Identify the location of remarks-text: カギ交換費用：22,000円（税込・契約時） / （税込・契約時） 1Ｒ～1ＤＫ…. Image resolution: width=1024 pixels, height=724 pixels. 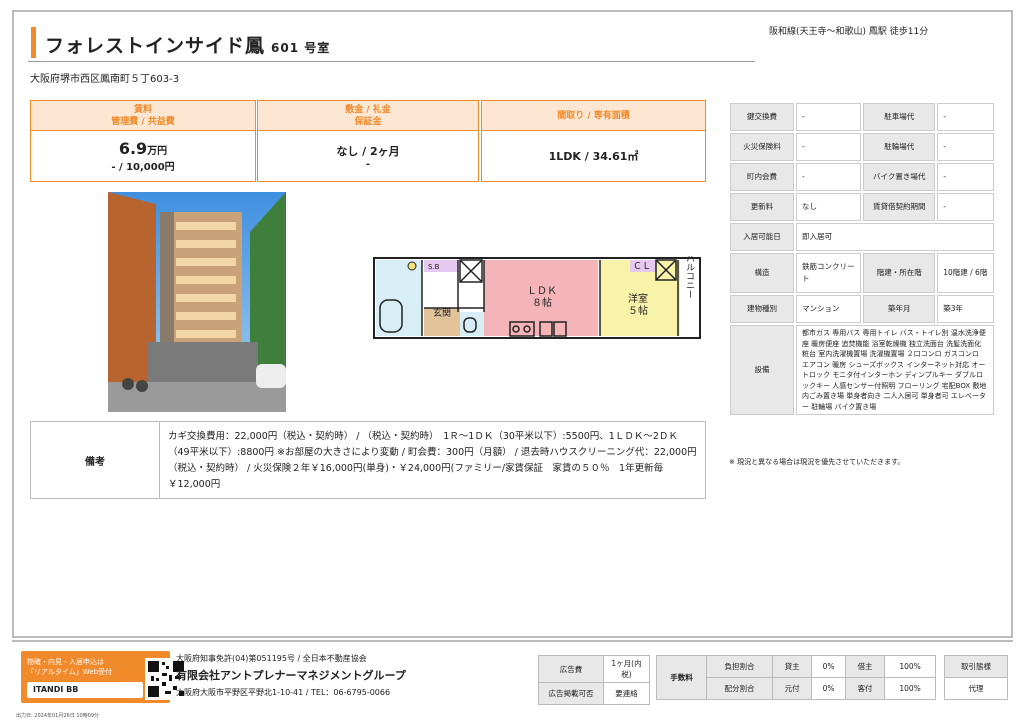
(432, 460).